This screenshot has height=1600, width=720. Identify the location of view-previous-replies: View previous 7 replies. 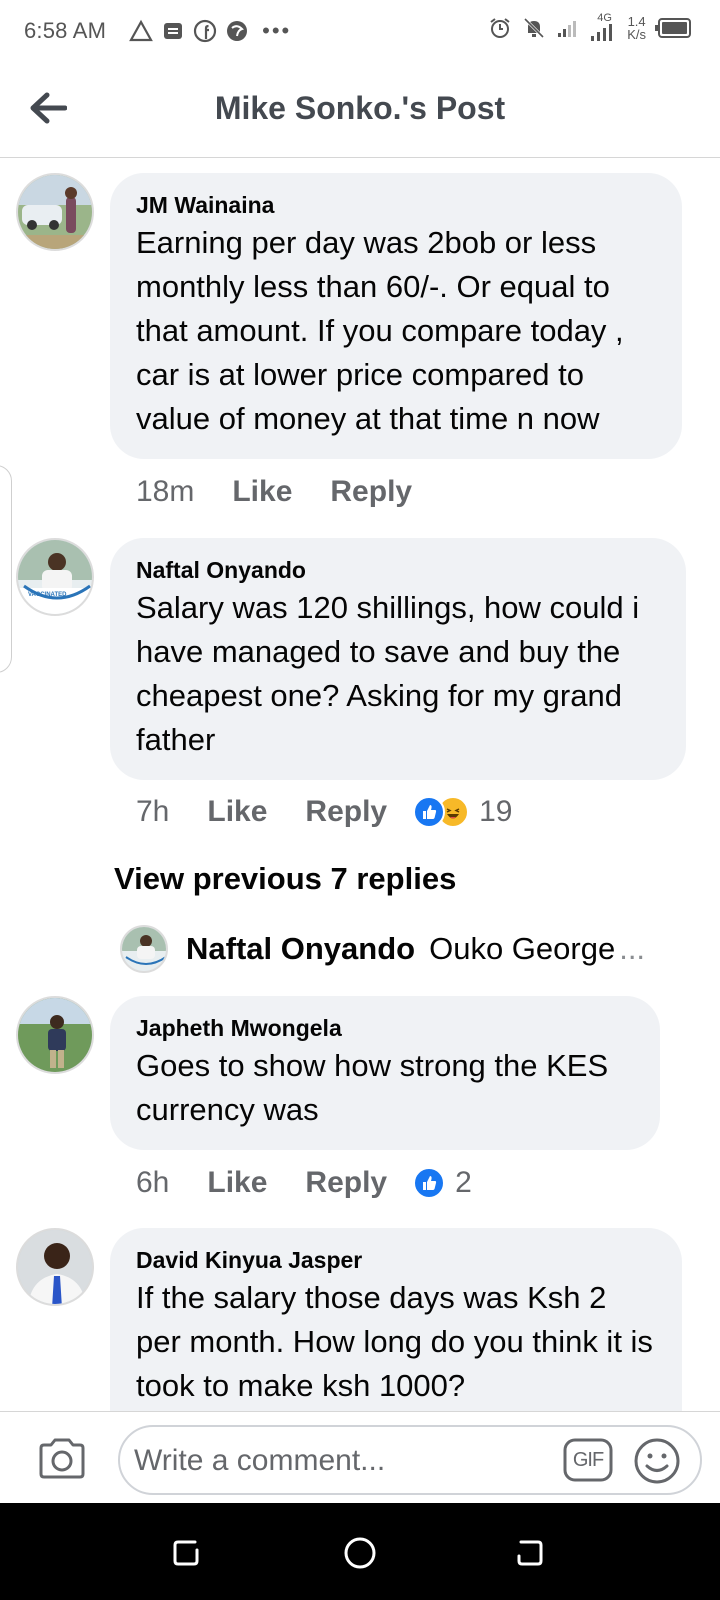
(285, 879).